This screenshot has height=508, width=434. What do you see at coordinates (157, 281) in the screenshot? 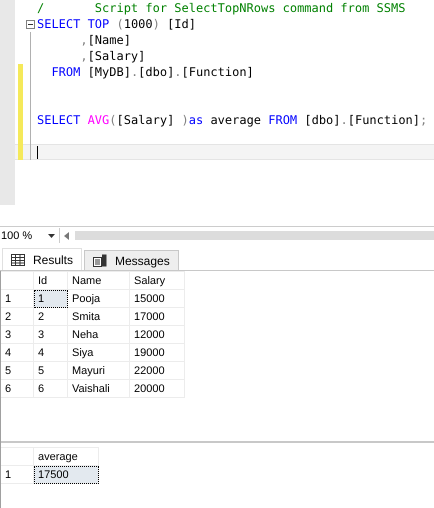
I see `column-header: Salary` at bounding box center [157, 281].